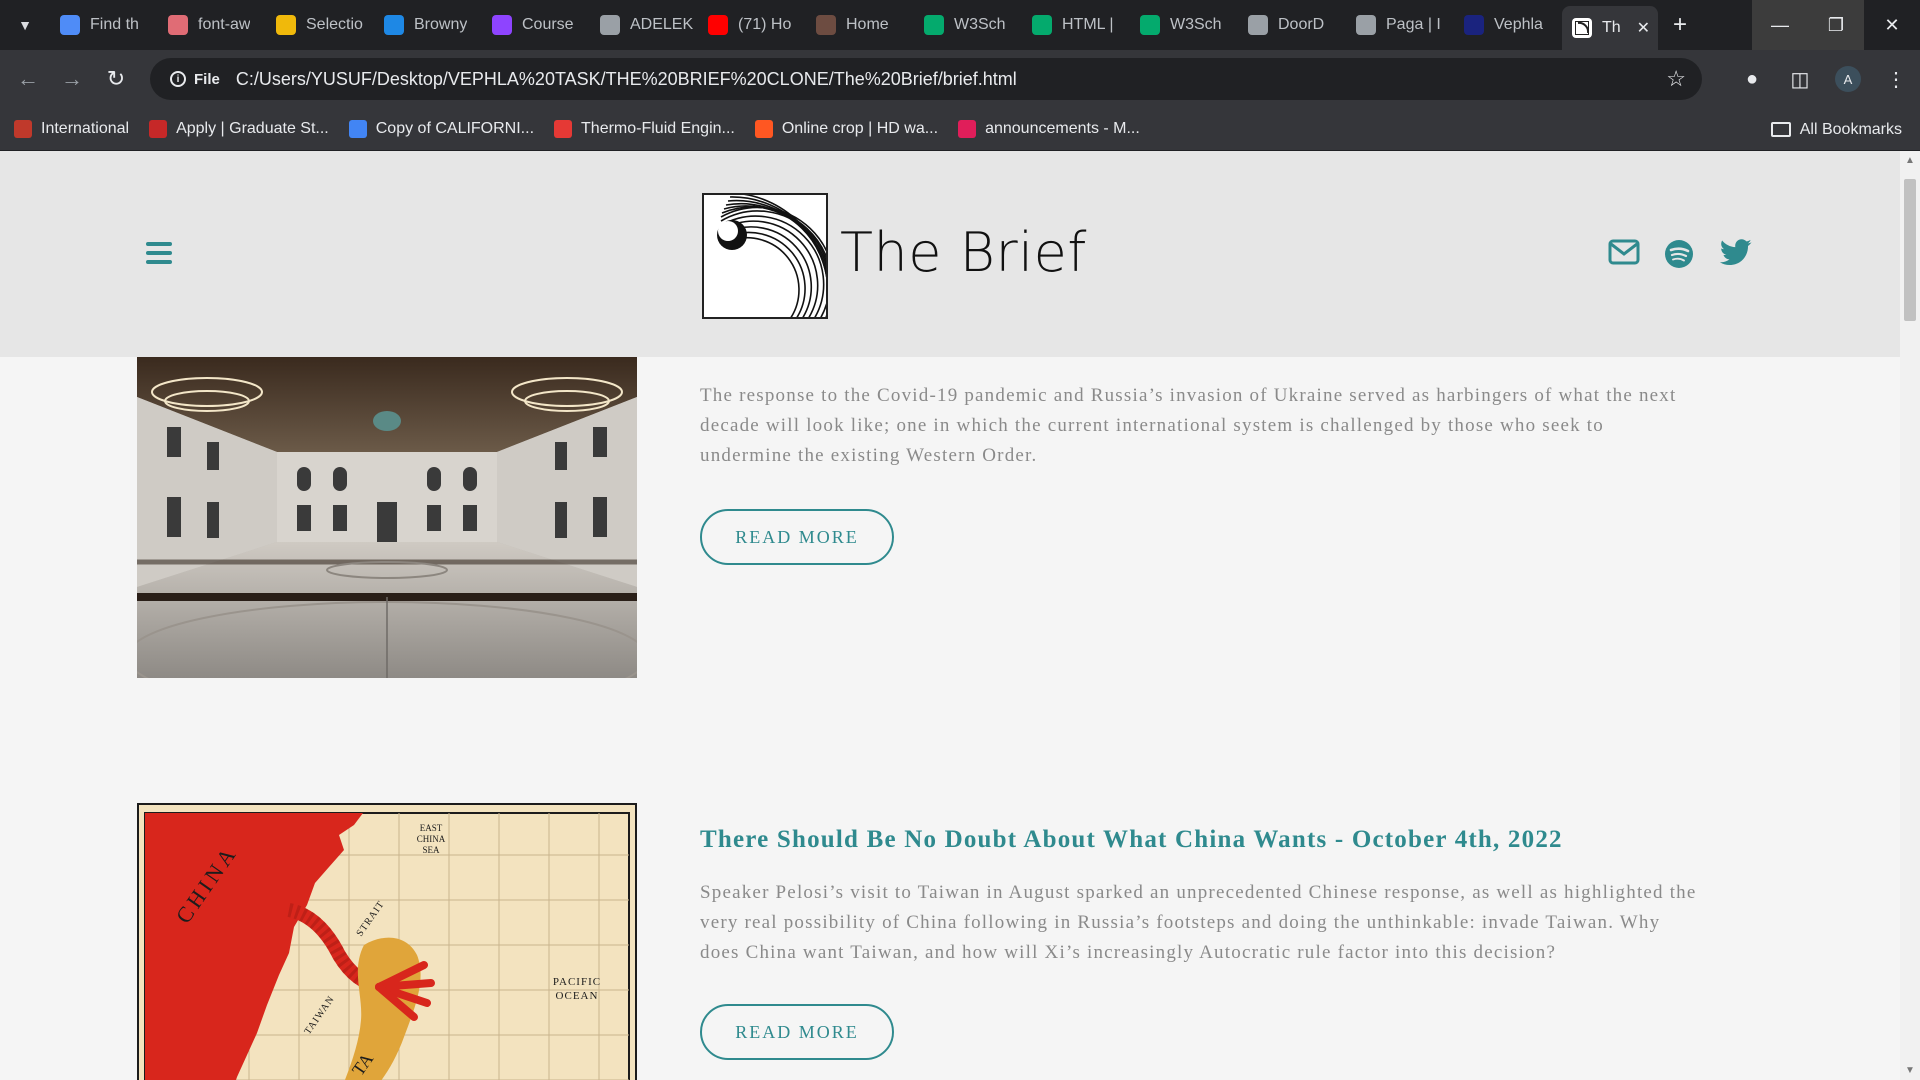 Image resolution: width=1920 pixels, height=1080 pixels. What do you see at coordinates (765, 256) in the screenshot?
I see `the-brief-logo` at bounding box center [765, 256].